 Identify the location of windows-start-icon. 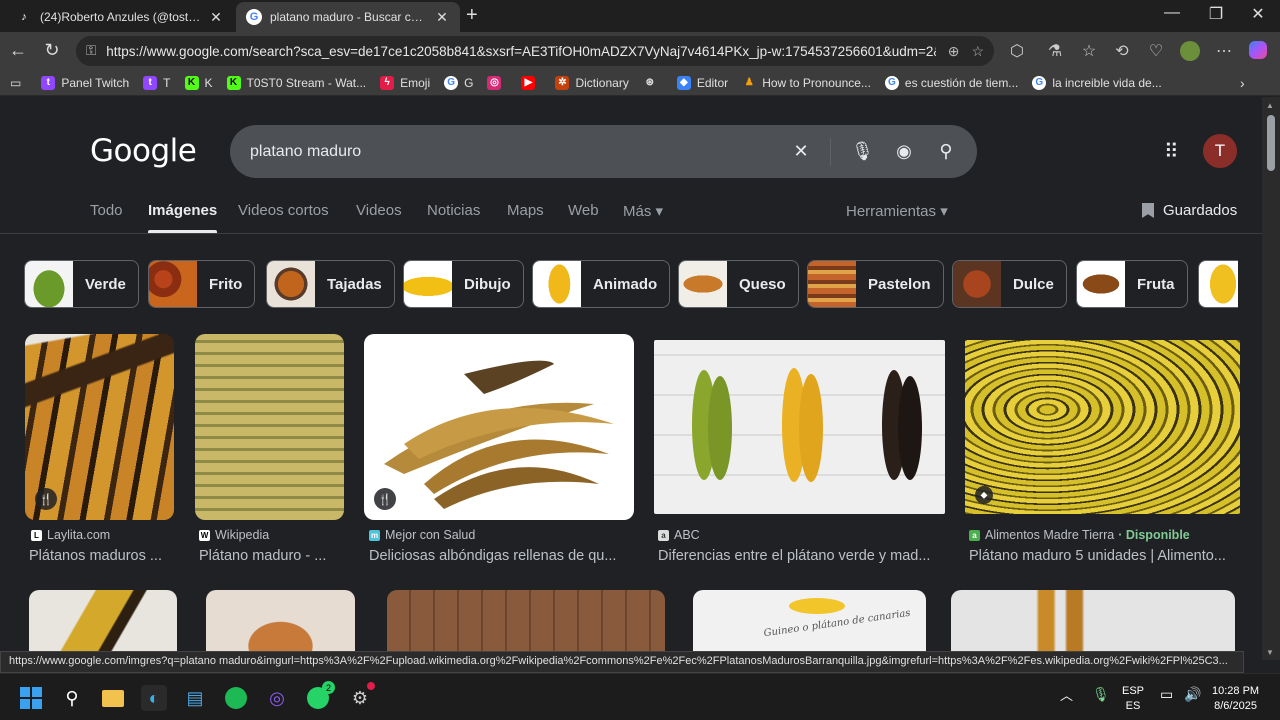
(31, 698).